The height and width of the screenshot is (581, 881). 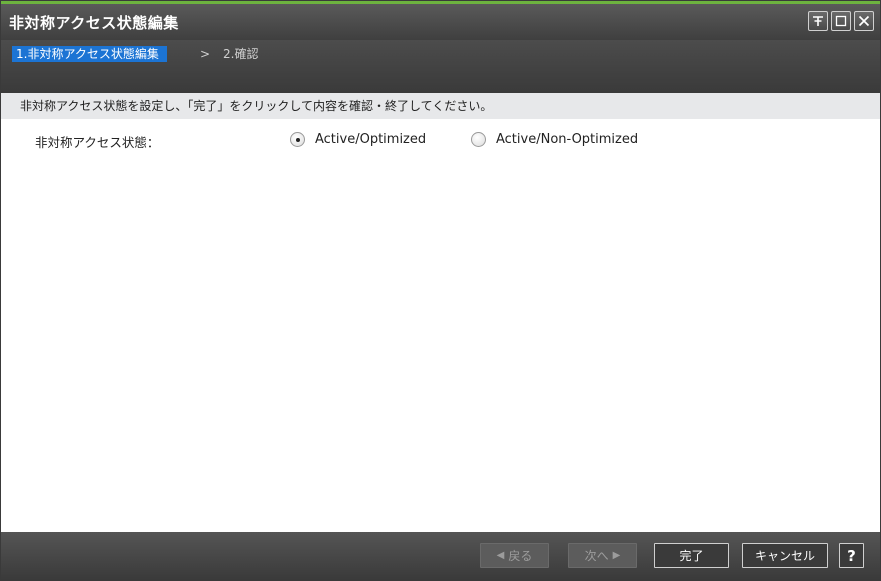 I want to click on radio-active-non-optimized: Active/Non-Optimized, so click(x=554, y=139).